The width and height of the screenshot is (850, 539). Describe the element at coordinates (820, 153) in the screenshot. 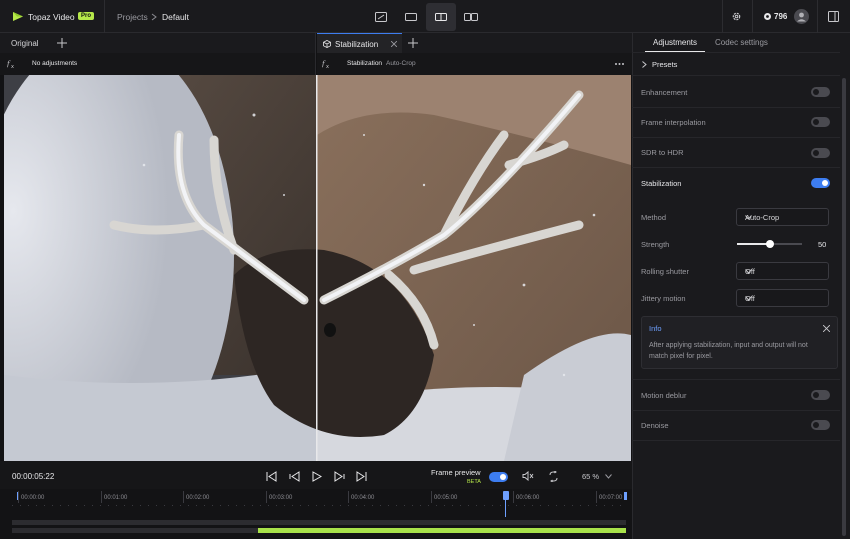

I see `sdr-to-hdr-toggle` at that location.